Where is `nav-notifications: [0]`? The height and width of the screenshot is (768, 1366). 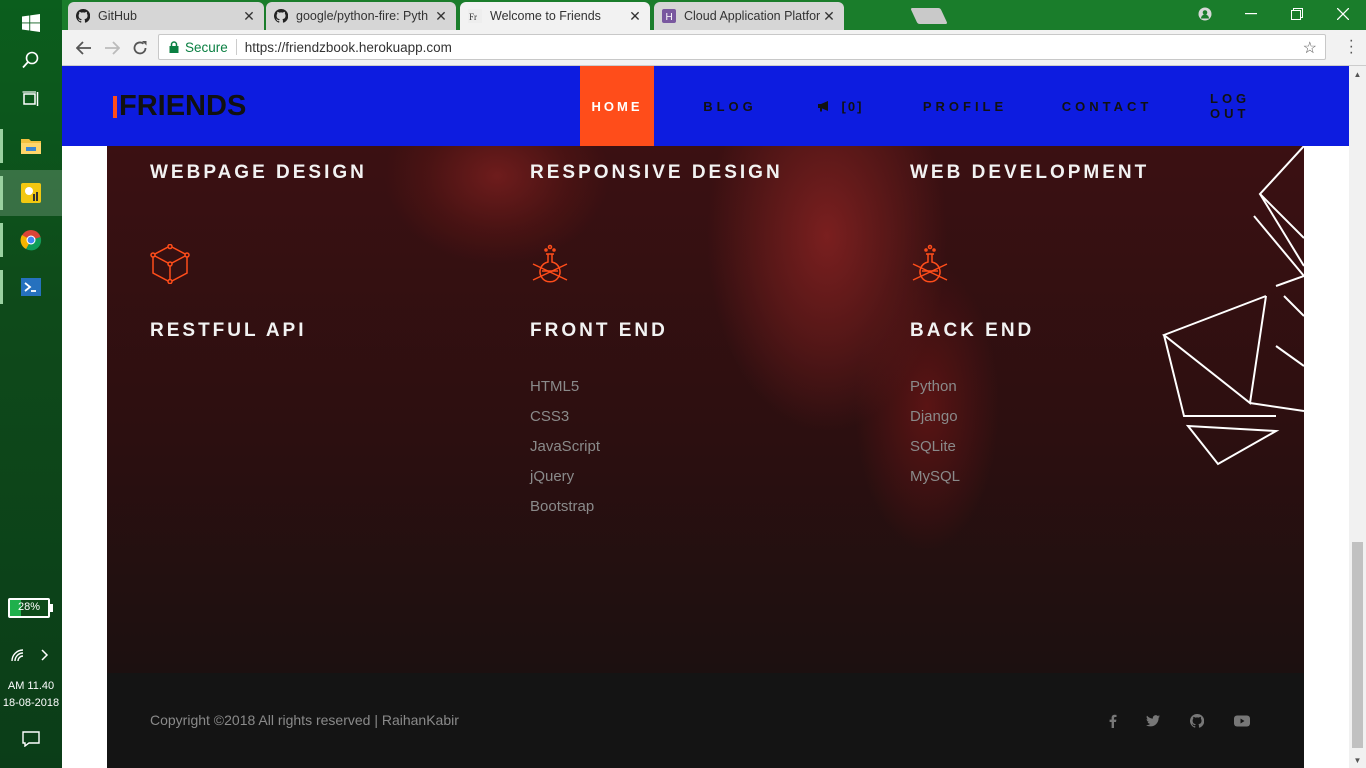 nav-notifications: [0] is located at coordinates (840, 106).